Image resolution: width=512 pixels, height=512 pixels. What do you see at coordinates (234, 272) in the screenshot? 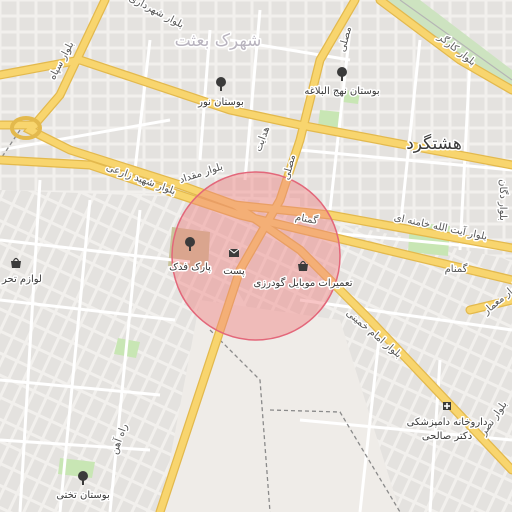
I see `poi-label-post: پست` at bounding box center [234, 272].